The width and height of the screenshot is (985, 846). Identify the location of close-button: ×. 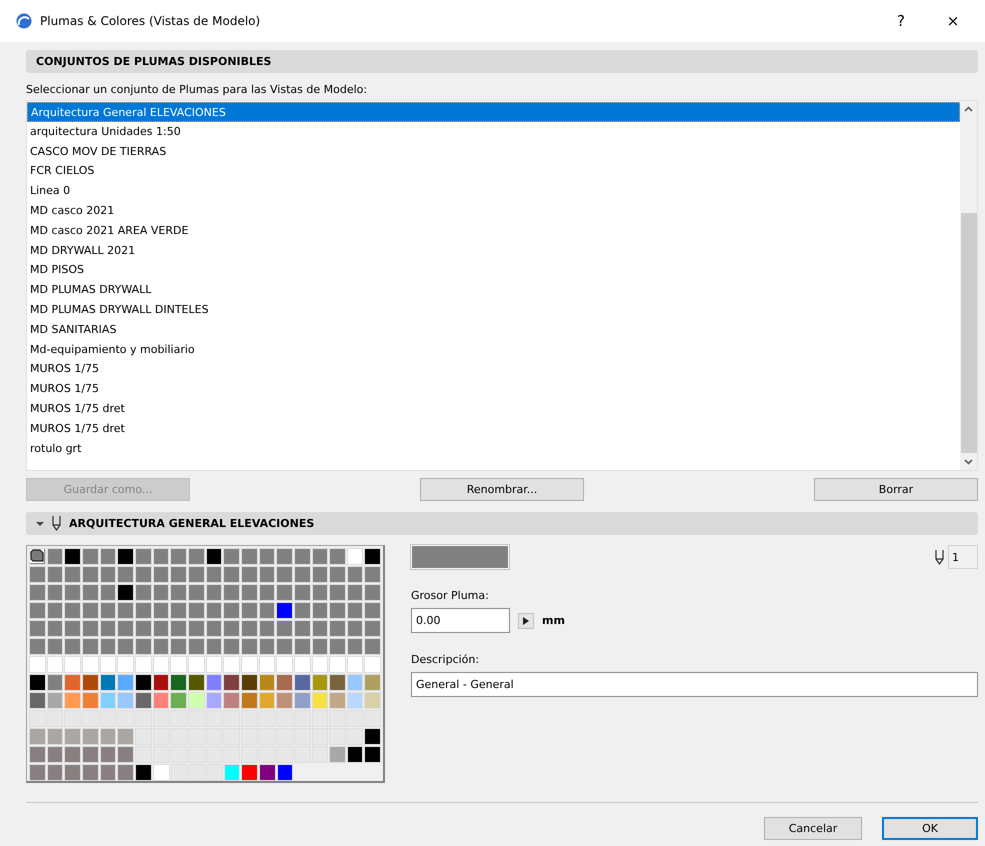
(953, 21).